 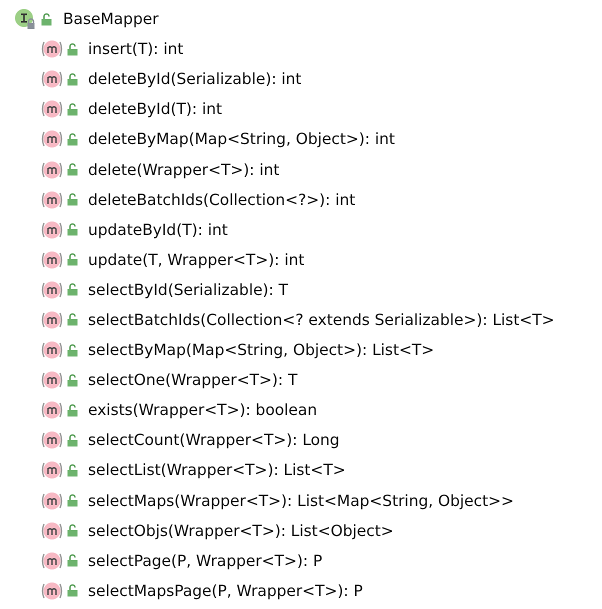 I want to click on tree-item: selectCount(Wrapper<T>): Long, so click(x=190, y=440).